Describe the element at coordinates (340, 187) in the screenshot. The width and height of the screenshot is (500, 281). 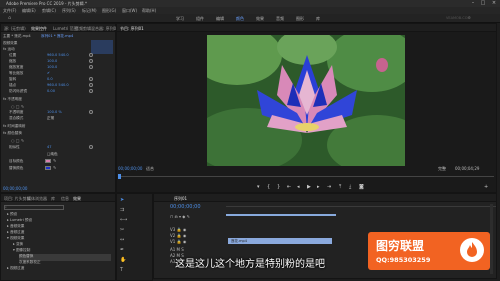
I see `lift-icon: ⤒` at that location.